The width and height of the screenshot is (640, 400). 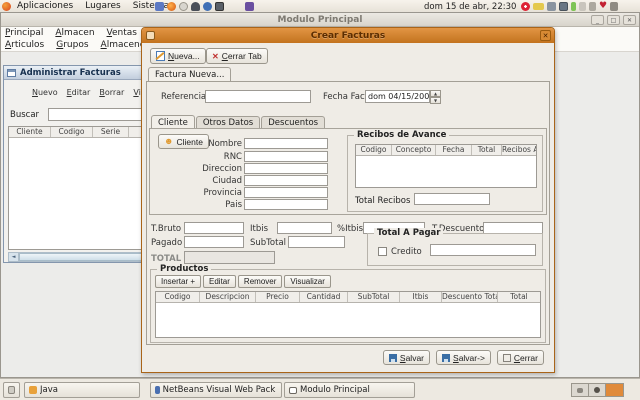 I want to click on files-launcher-icon, so click(x=159, y=6).